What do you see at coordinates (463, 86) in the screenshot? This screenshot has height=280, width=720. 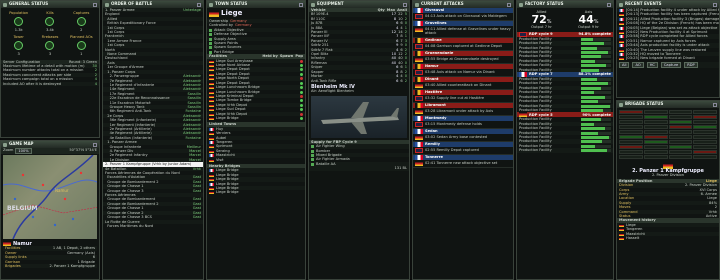 I see `attack-entry: 03:40 Allied counterattack on Dinant` at bounding box center [463, 86].